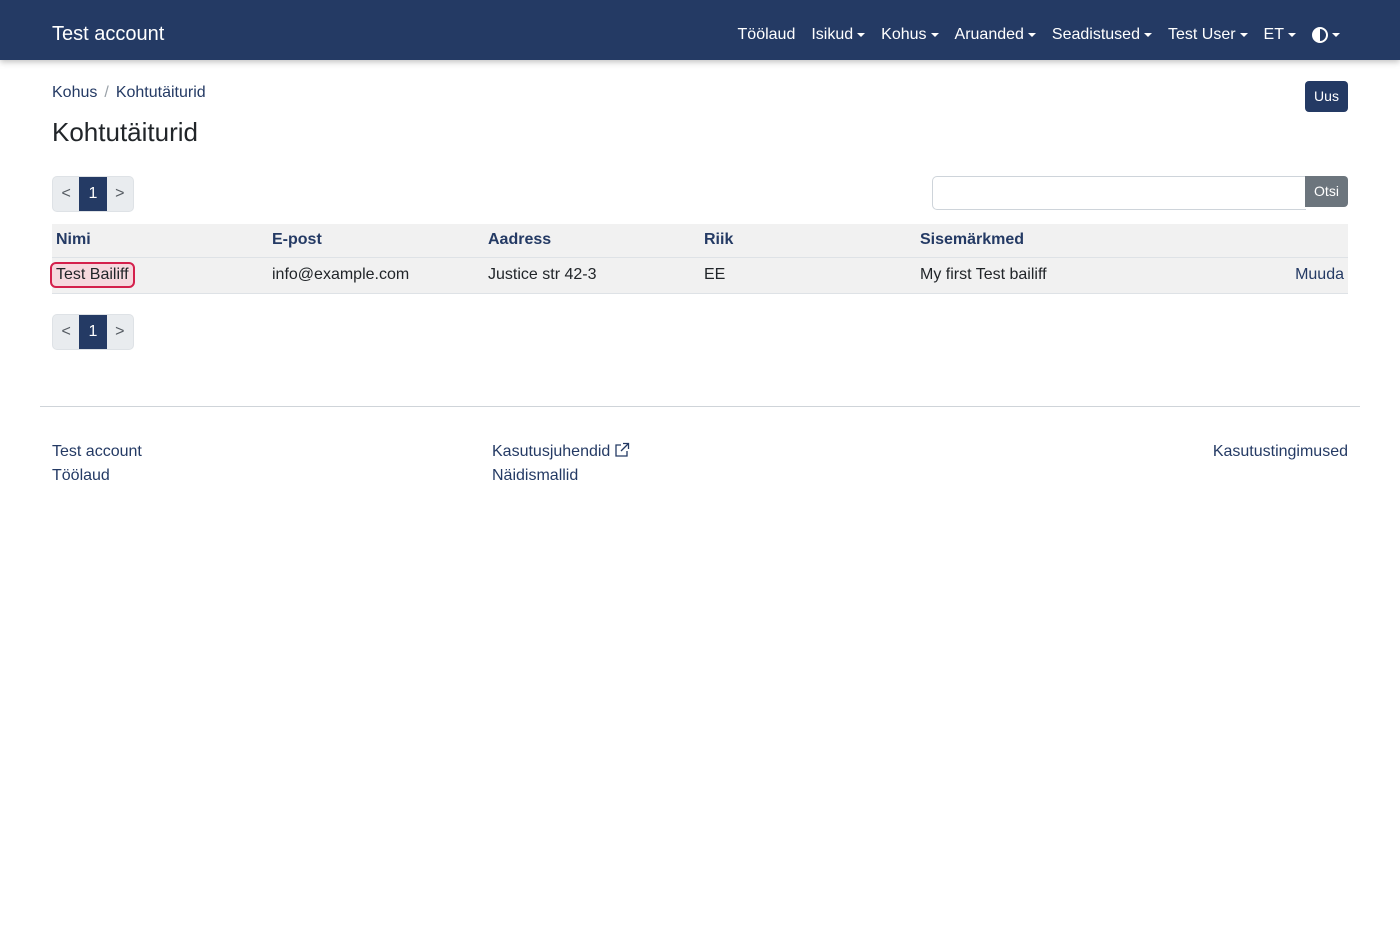 The height and width of the screenshot is (940, 1400). What do you see at coordinates (592, 241) in the screenshot?
I see `column-header-address: Aadress` at bounding box center [592, 241].